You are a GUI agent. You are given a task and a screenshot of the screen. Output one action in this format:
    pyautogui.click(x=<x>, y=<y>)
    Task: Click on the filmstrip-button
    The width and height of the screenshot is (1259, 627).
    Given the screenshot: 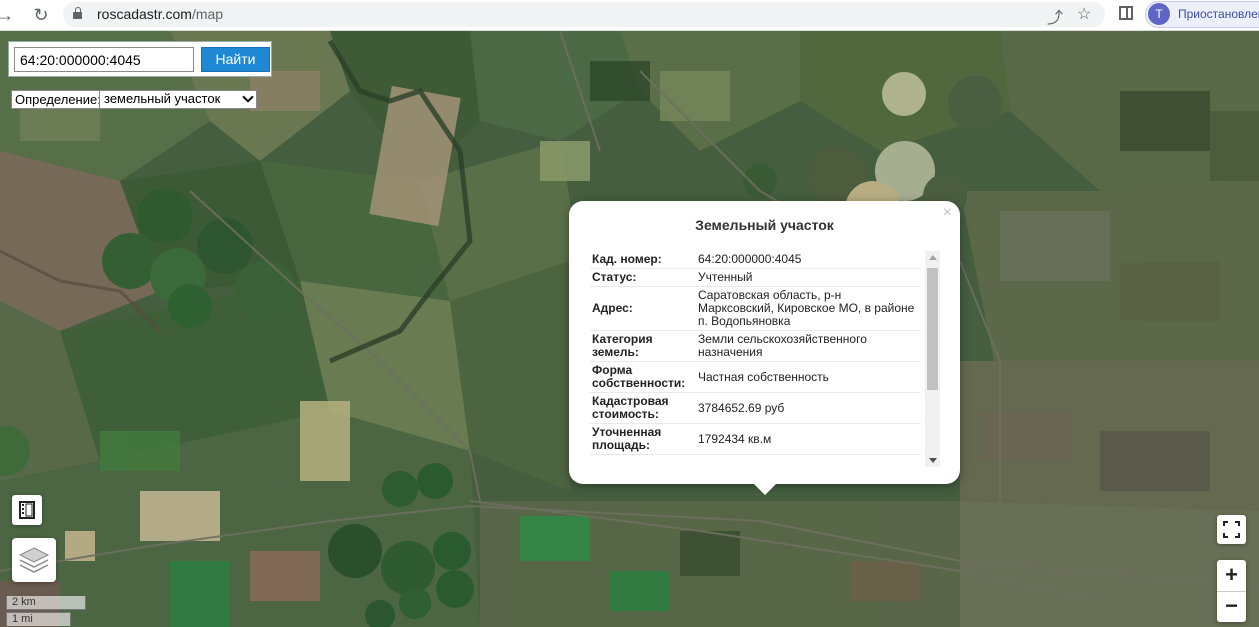 What is the action you would take?
    pyautogui.click(x=27, y=510)
    